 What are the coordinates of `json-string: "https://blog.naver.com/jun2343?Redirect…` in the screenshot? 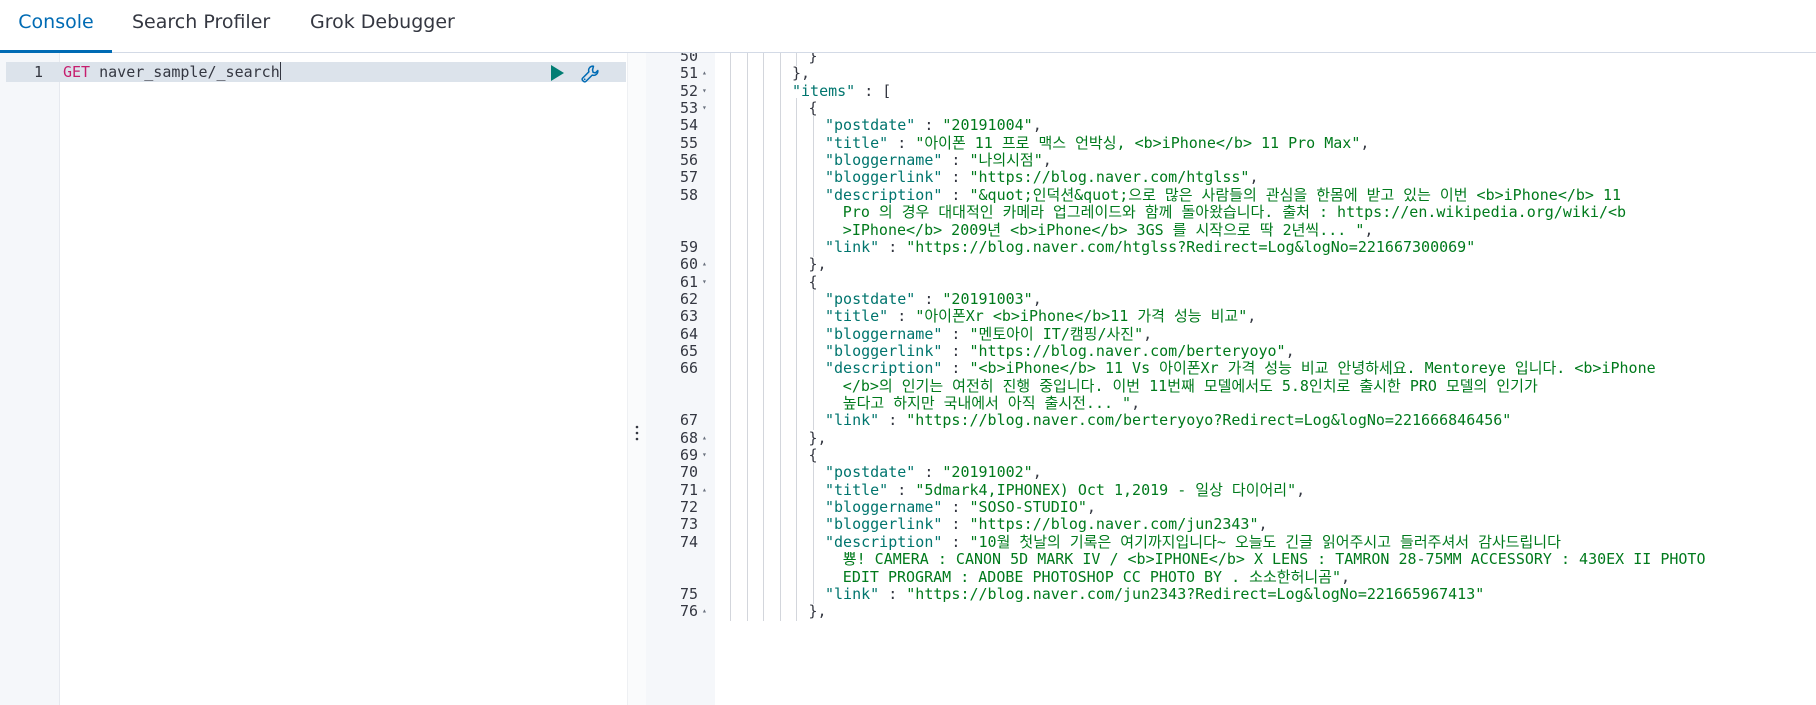 It's located at (1195, 593).